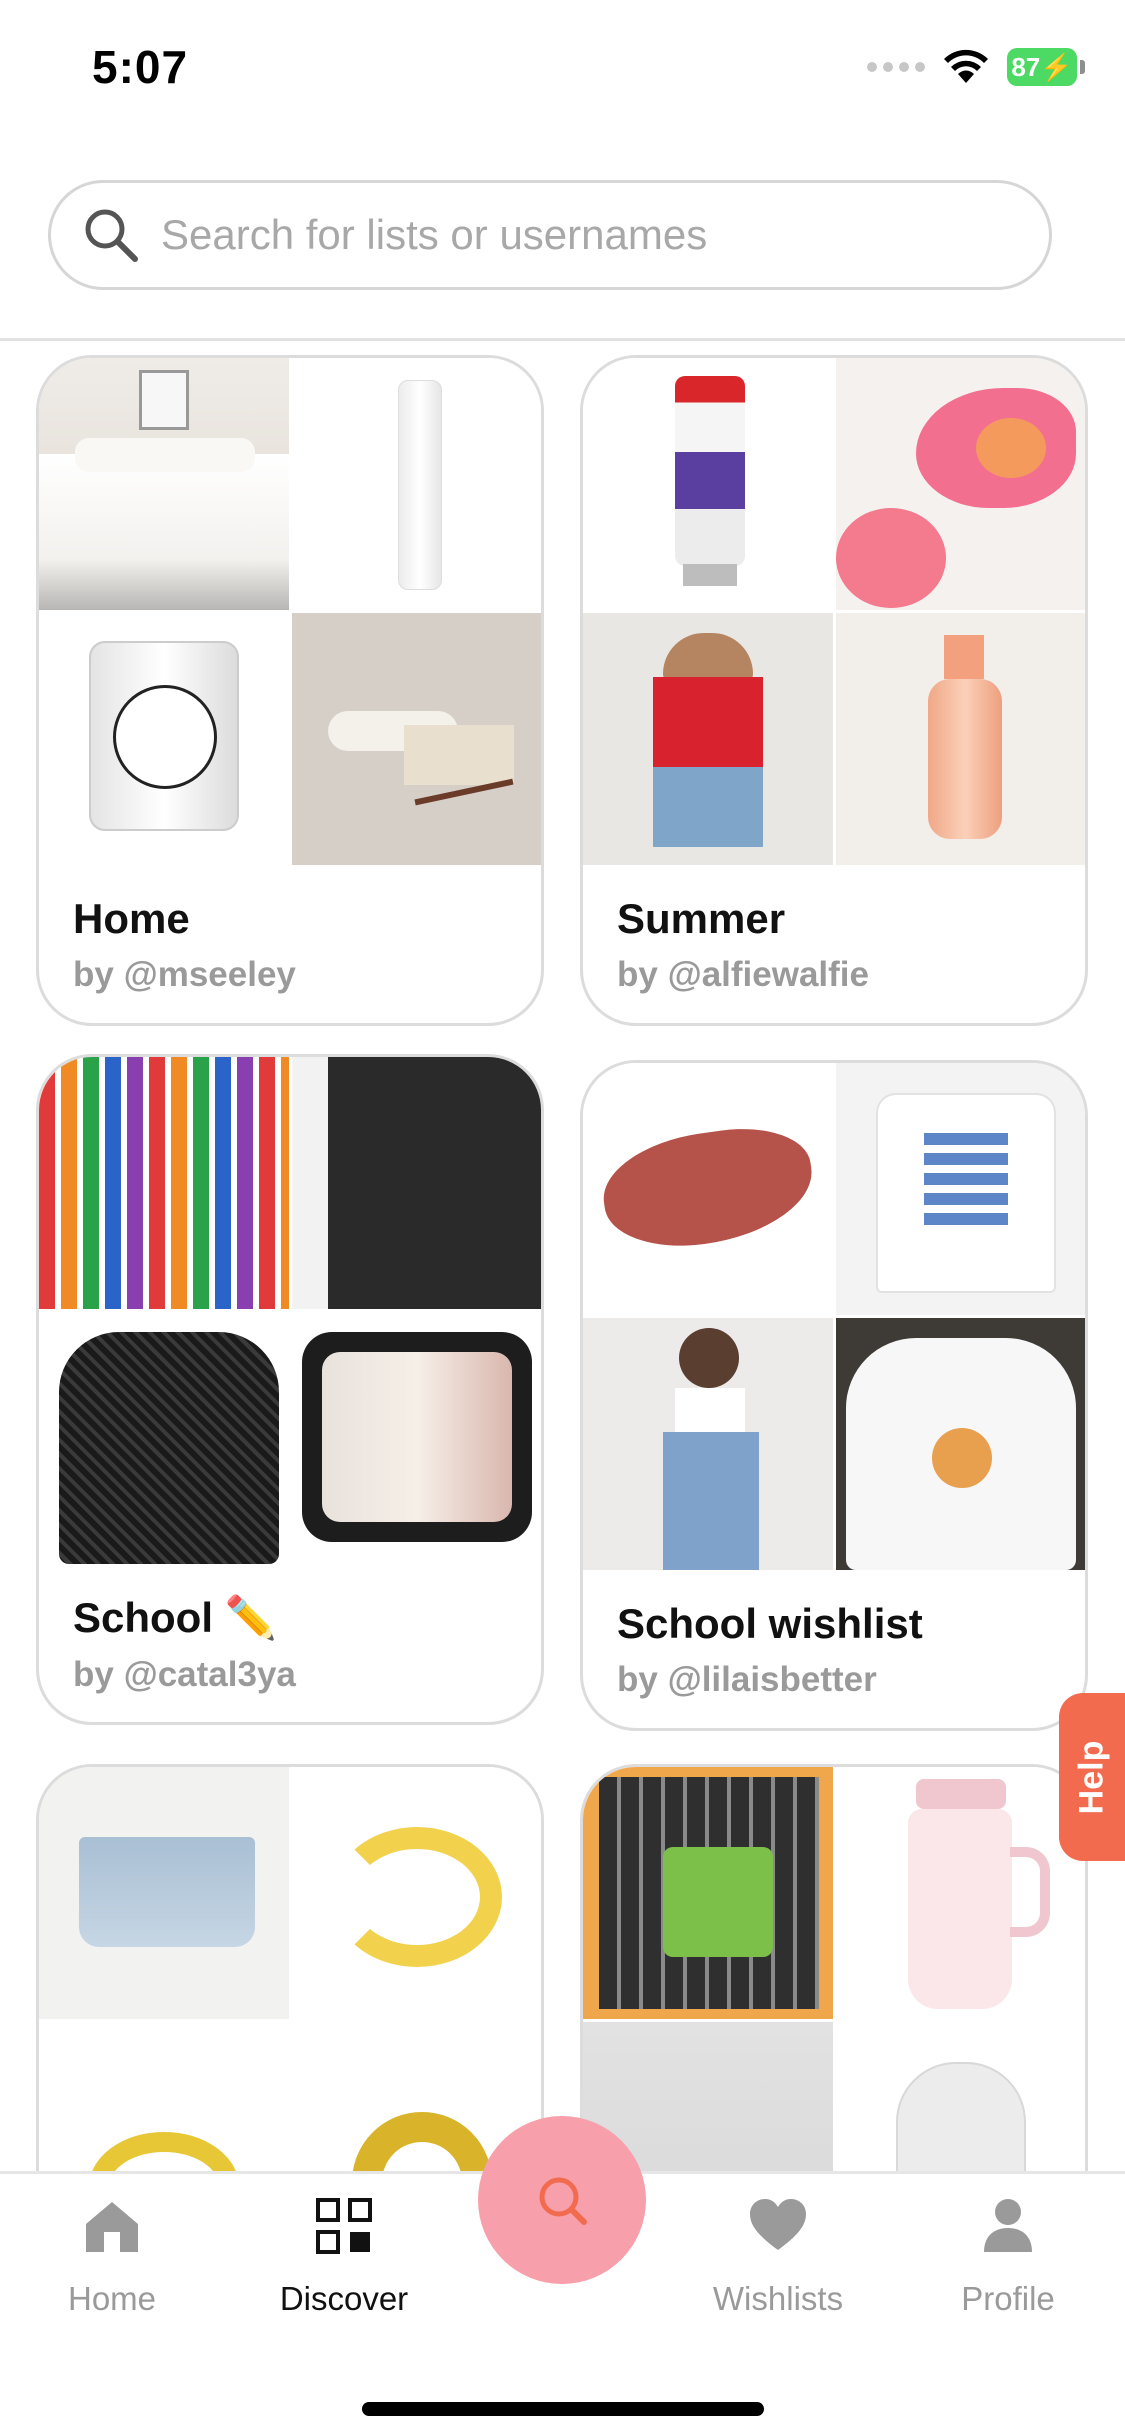 The image size is (1125, 2436). Describe the element at coordinates (770, 1623) in the screenshot. I see `list-title: School wishlist` at that location.